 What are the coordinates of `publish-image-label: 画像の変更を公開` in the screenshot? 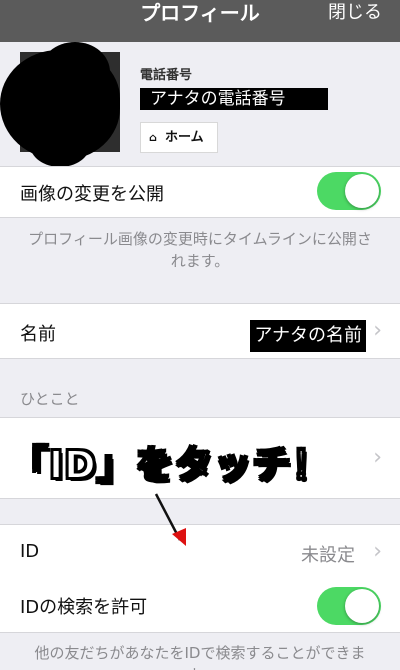 It's located at (92, 194).